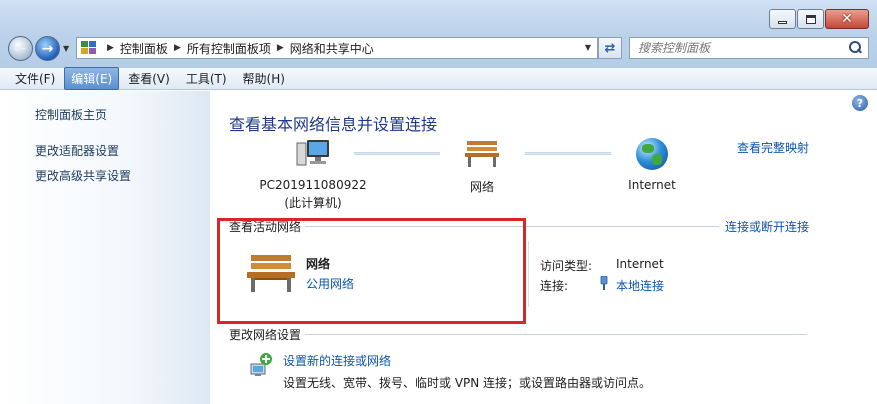 The image size is (877, 404). Describe the element at coordinates (855, 48) in the screenshot. I see `search-icon` at that location.